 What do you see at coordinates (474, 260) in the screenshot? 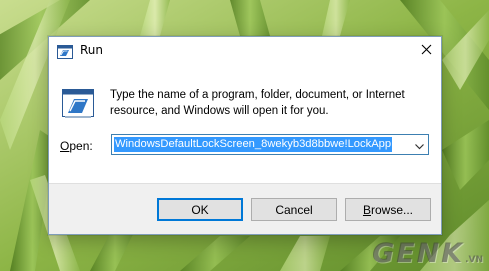
I see `watermark-suffix: .VN` at bounding box center [474, 260].